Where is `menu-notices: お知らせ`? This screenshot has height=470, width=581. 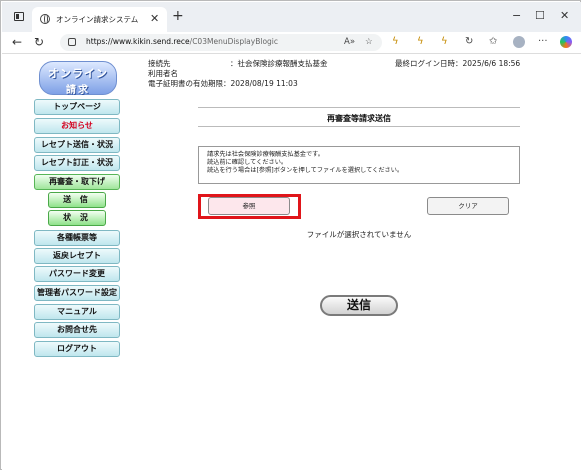
menu-notices: お知らせ is located at coordinates (77, 126).